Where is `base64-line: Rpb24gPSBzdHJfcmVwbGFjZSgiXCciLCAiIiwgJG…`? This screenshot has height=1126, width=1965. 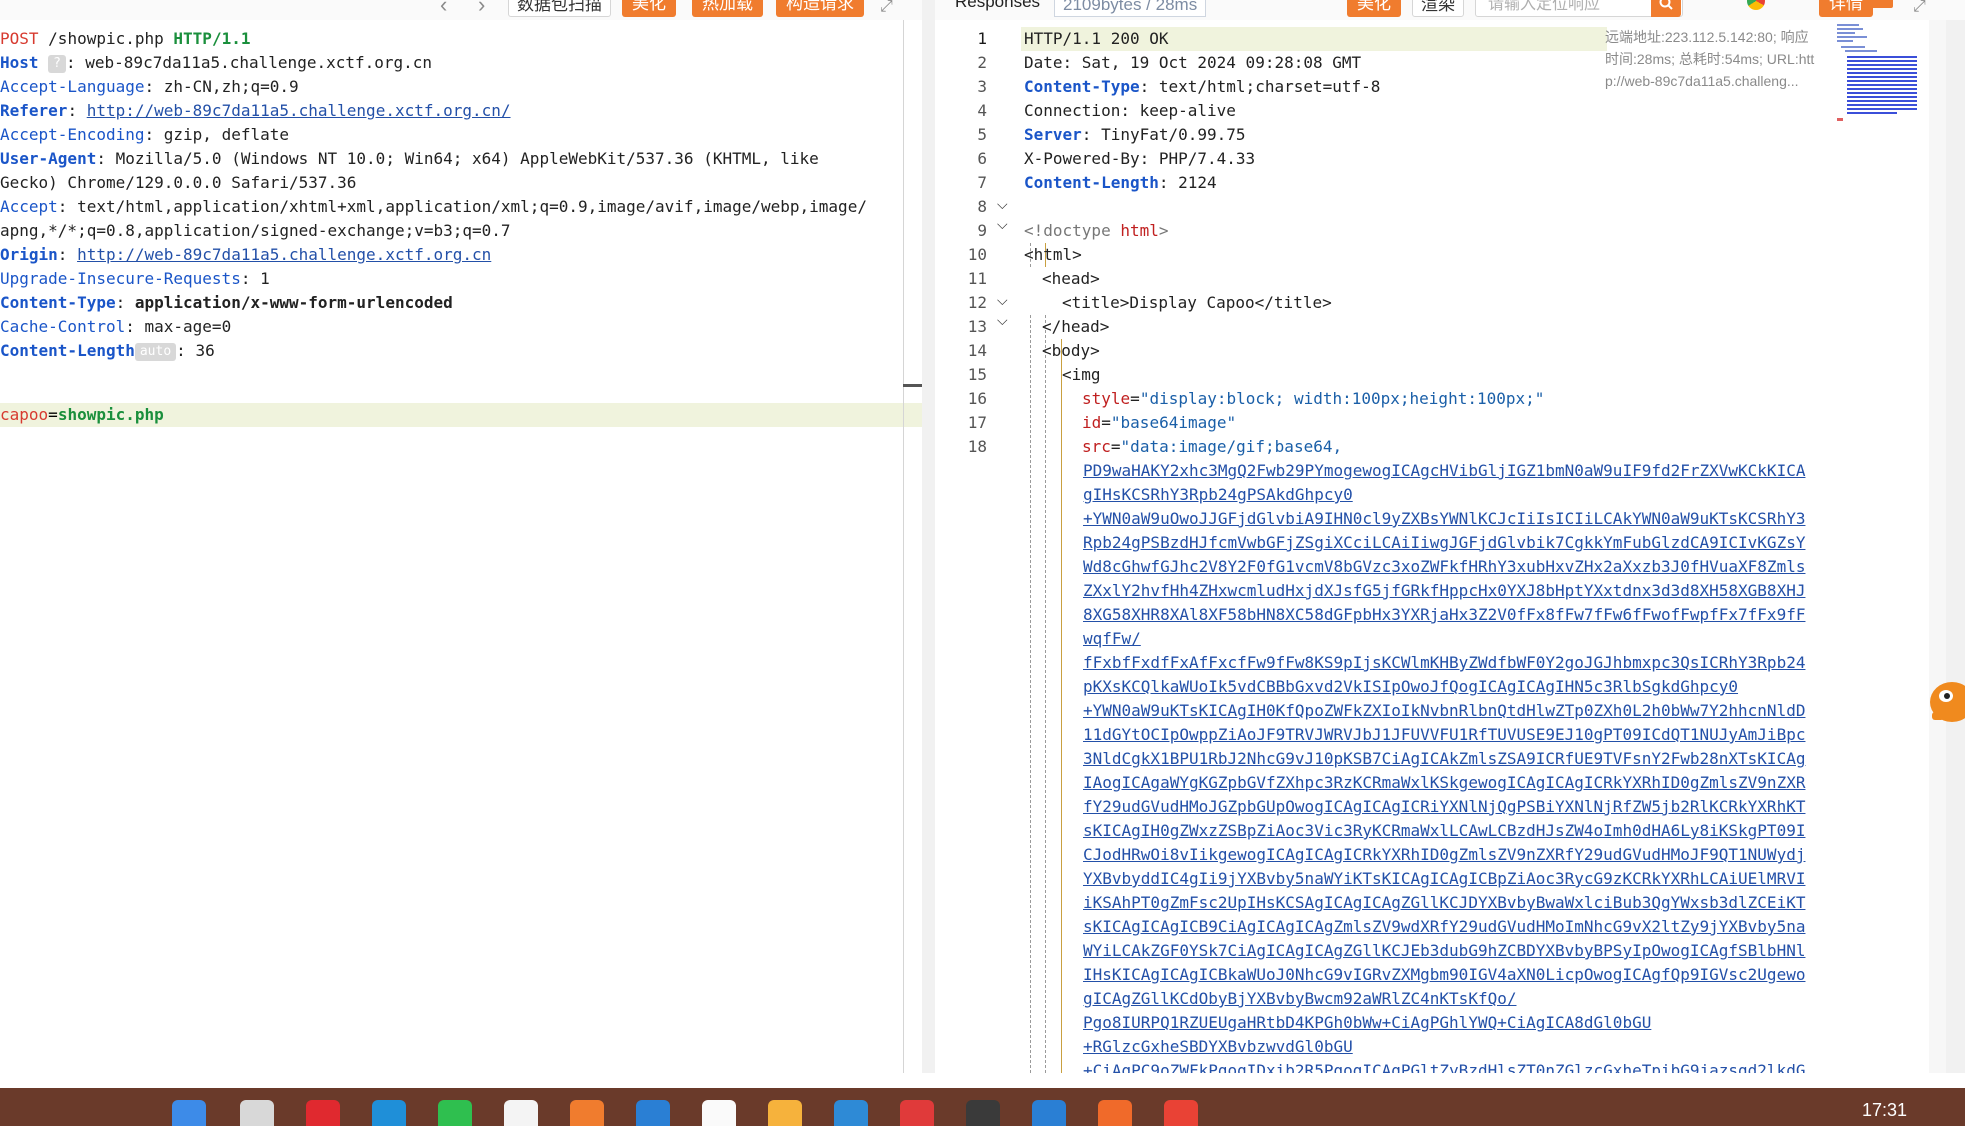
base64-line: Rpb24gPSBzdHJfcmVwbGFjZSgiXCciLCAiIiwgJG… is located at coordinates (1455, 543).